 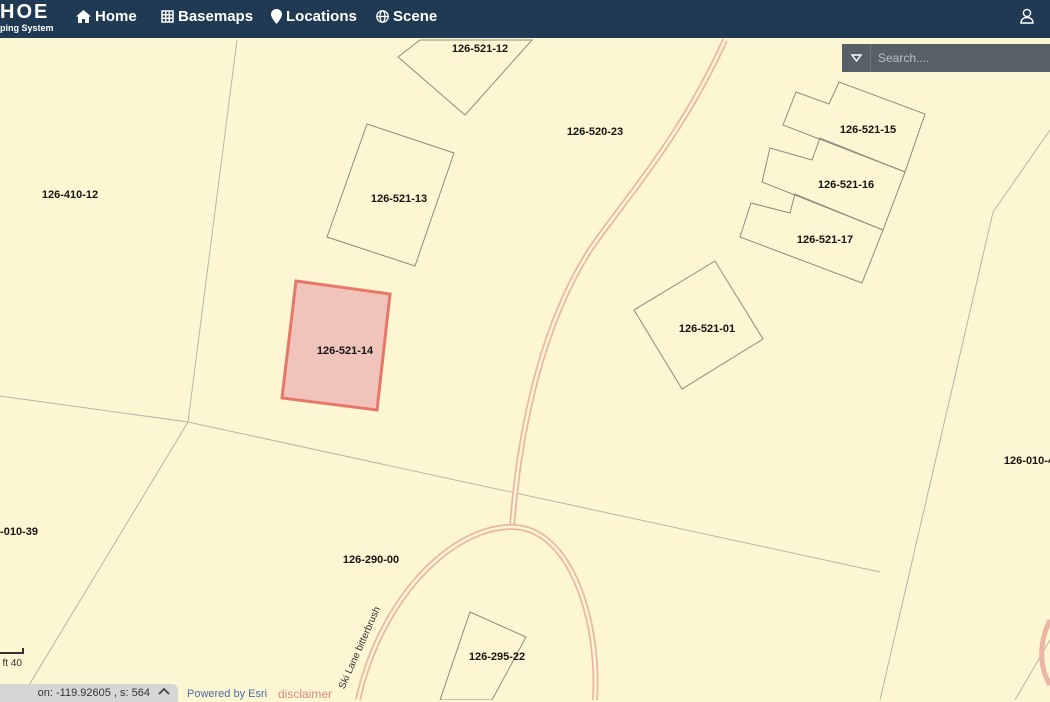 What do you see at coordinates (116, 16) in the screenshot?
I see `nav-home-label: Home` at bounding box center [116, 16].